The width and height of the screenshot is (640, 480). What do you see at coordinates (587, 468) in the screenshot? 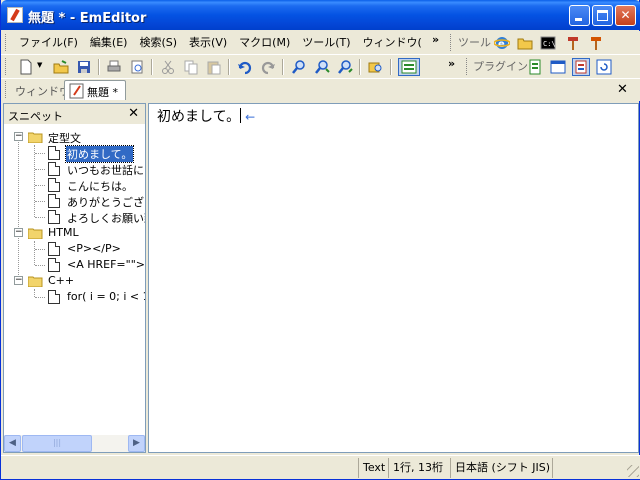
I see `status-empty-panel` at bounding box center [587, 468].